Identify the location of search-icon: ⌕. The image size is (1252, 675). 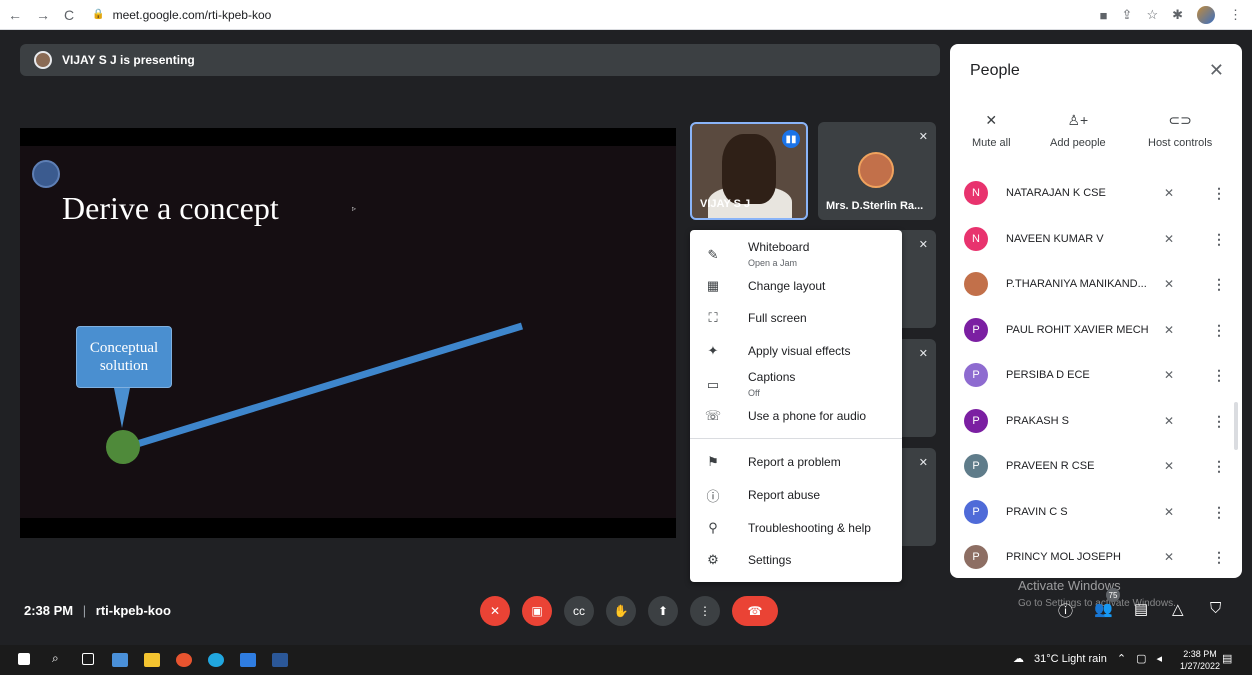
(60, 658).